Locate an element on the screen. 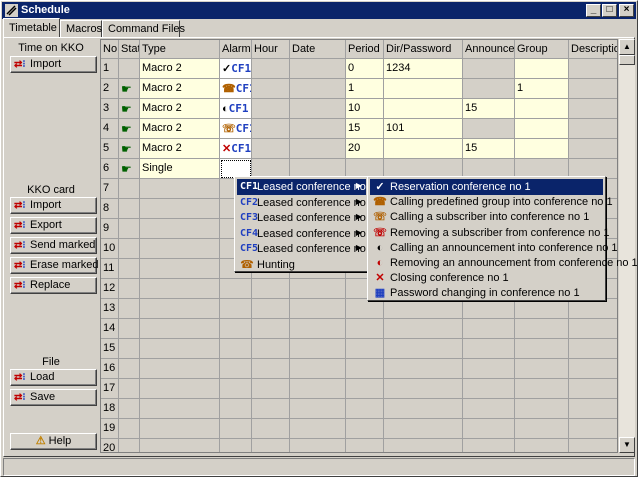  tab-timetable: Timetable is located at coordinates (31, 27).